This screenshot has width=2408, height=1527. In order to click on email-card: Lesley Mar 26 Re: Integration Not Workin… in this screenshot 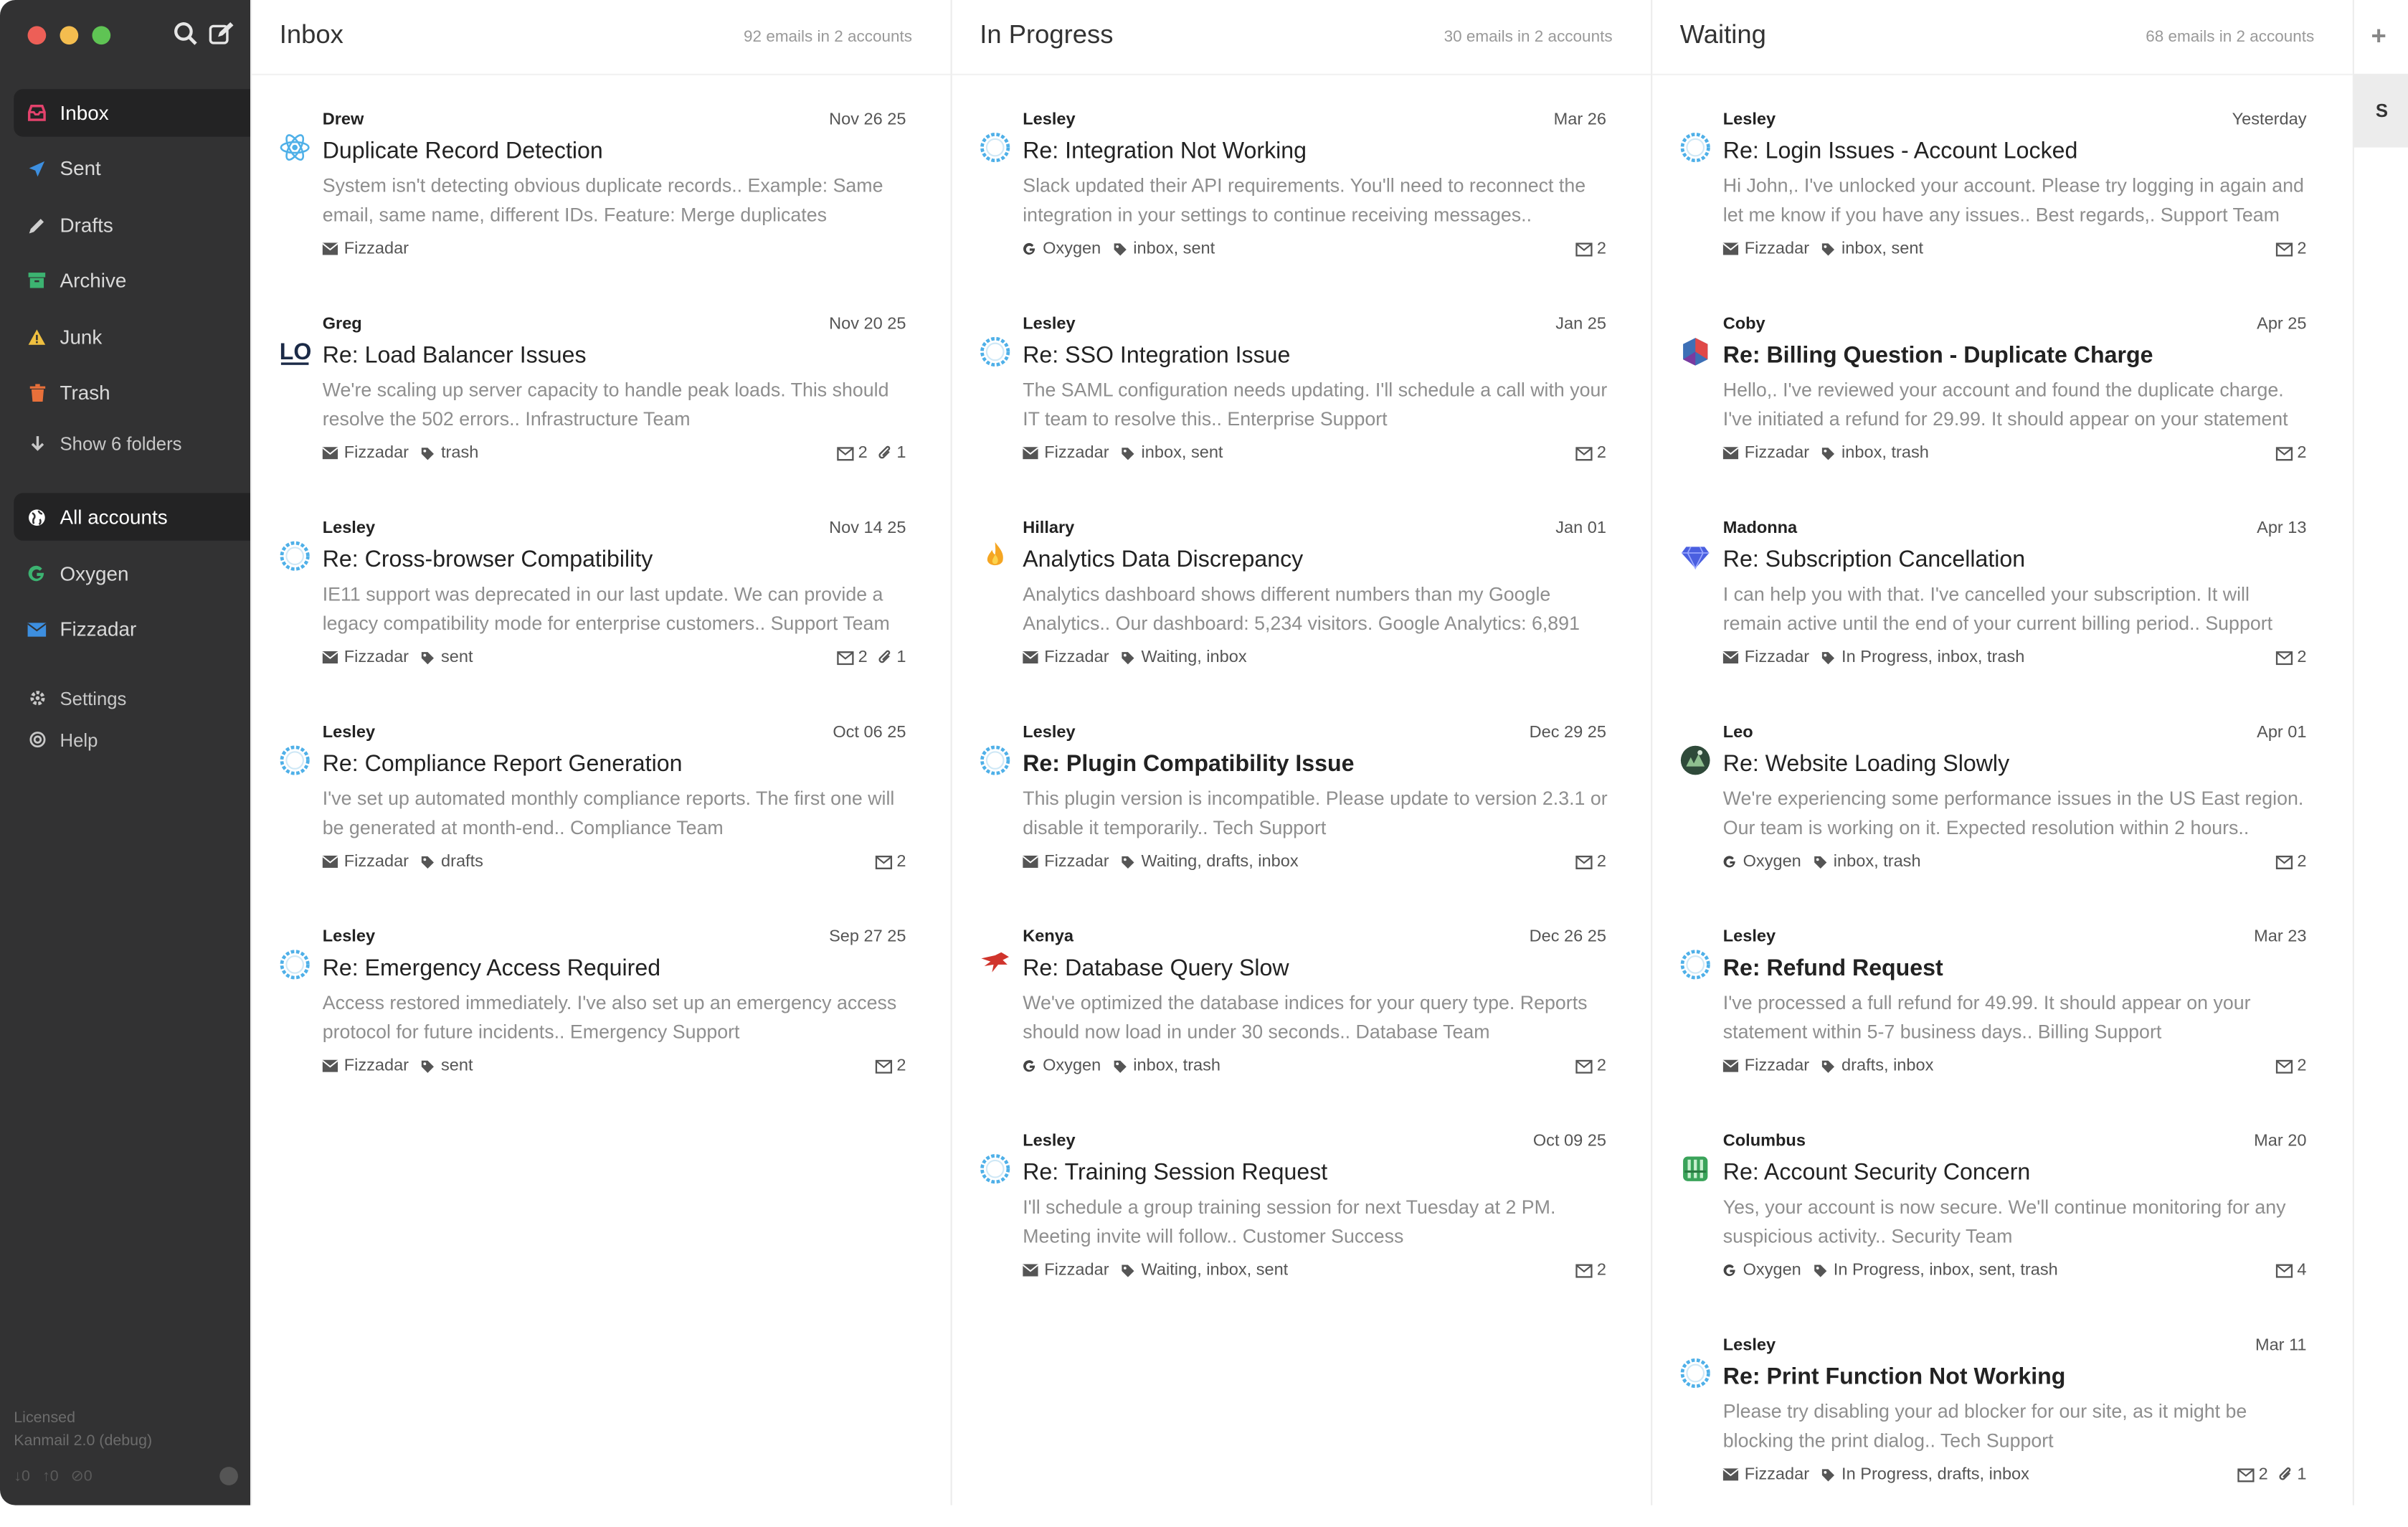, I will do `click(1296, 201)`.